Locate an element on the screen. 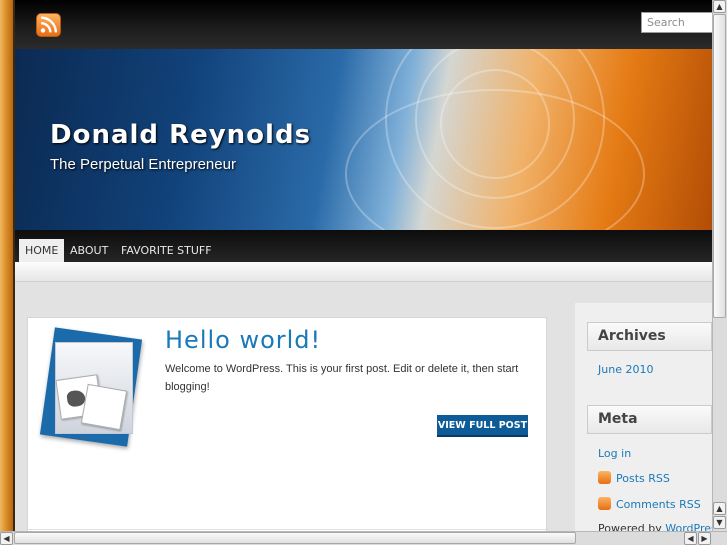  nav-item-about: ABOUT is located at coordinates (89, 250).